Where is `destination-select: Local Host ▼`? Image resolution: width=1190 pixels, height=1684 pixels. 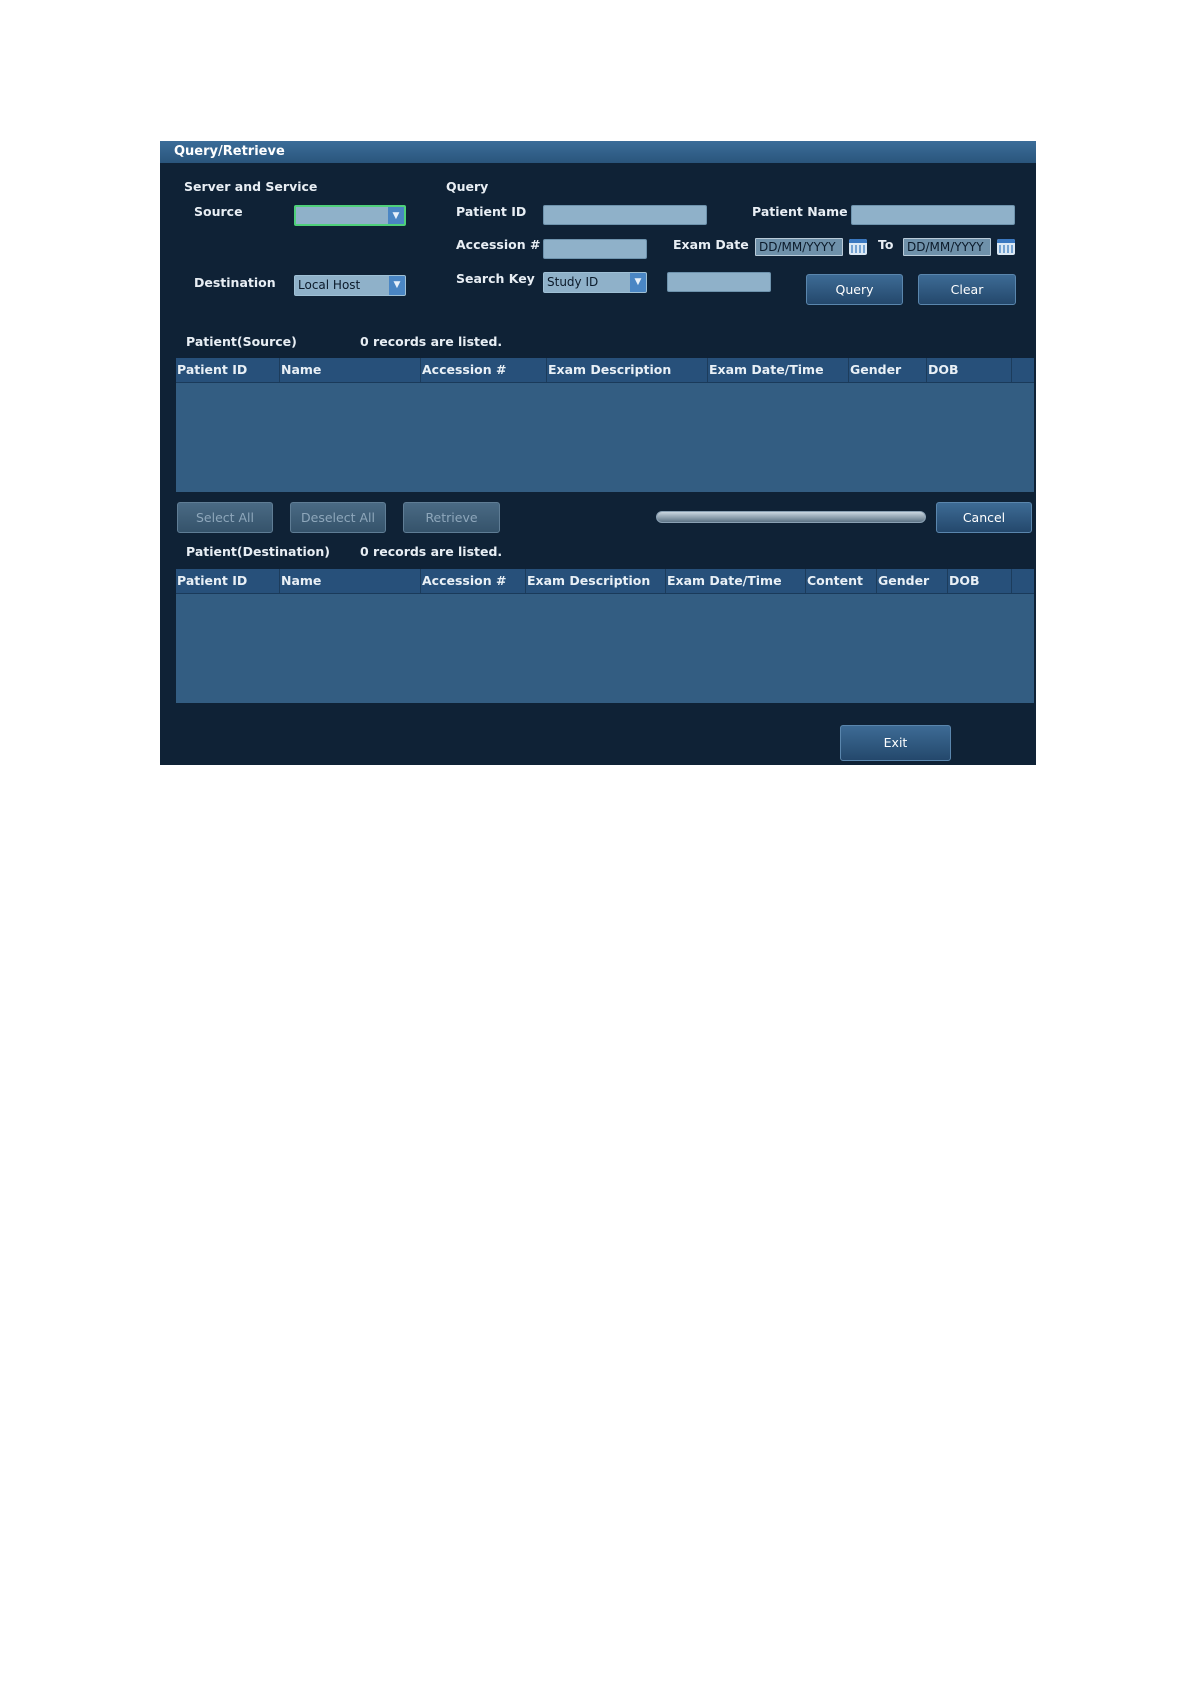 destination-select: Local Host ▼ is located at coordinates (350, 285).